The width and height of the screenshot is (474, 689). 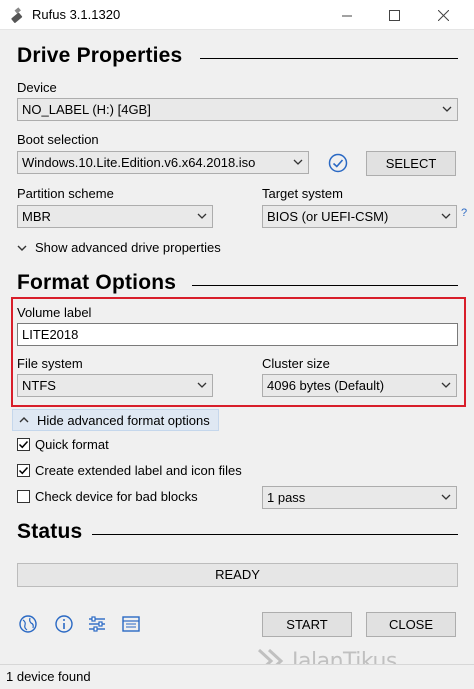 I want to click on target-system-label: Target system, so click(x=302, y=193).